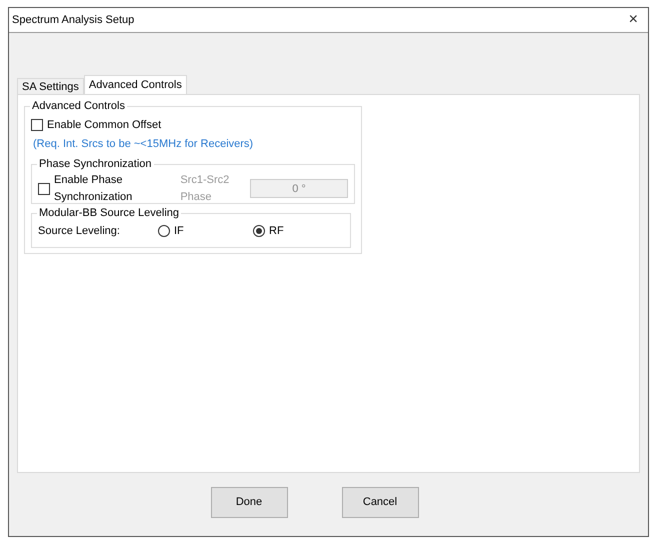 This screenshot has height=542, width=659. What do you see at coordinates (179, 231) in the screenshot?
I see `radio-label: IF` at bounding box center [179, 231].